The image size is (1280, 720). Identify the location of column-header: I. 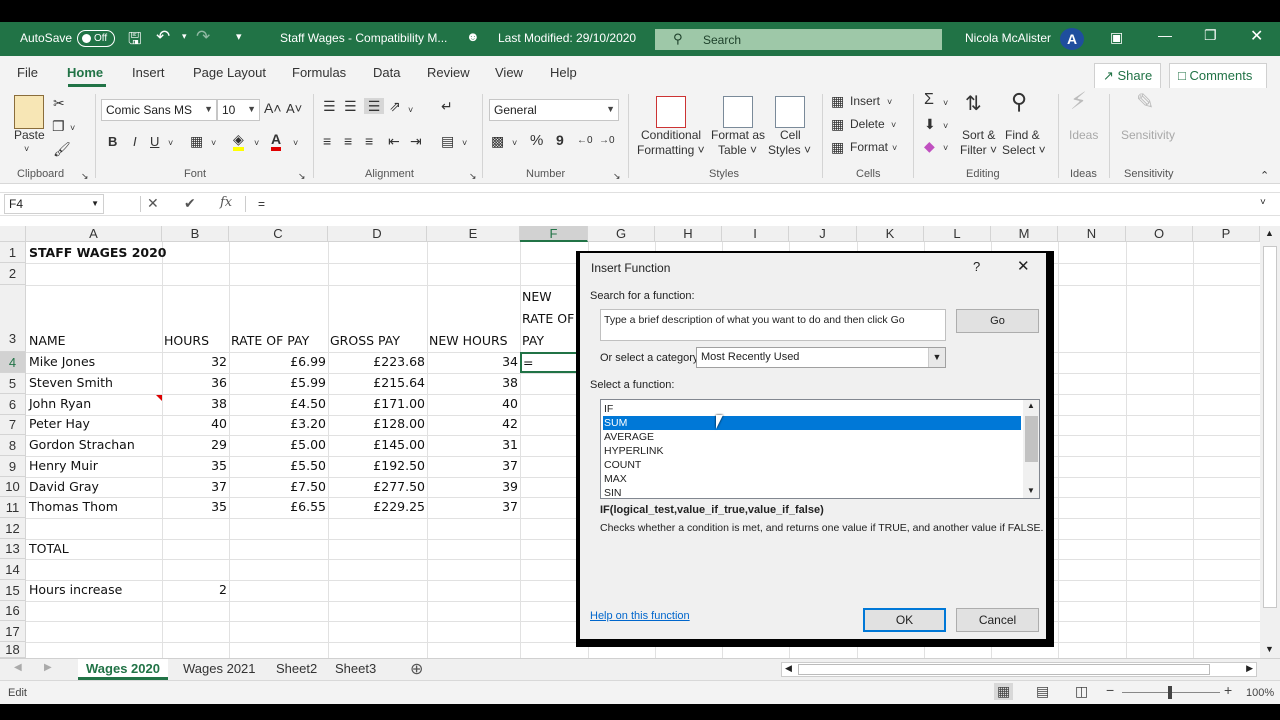
(755, 234).